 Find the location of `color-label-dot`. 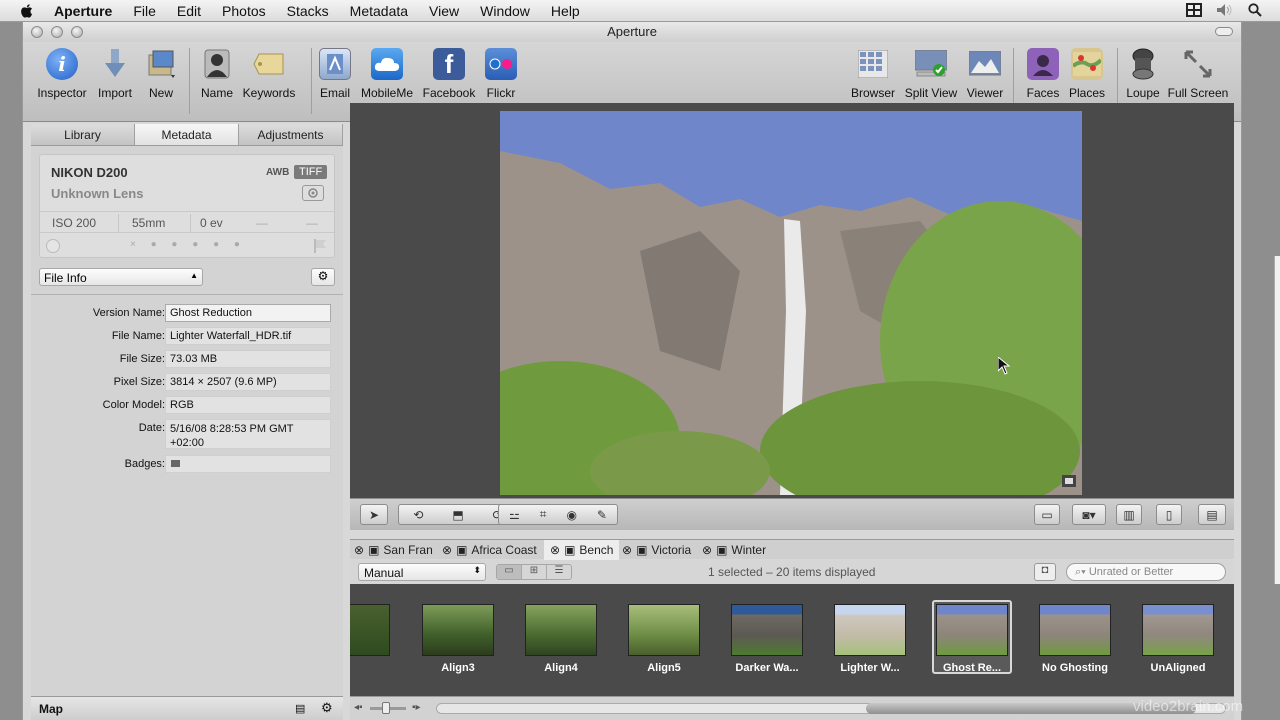

color-label-dot is located at coordinates (53, 246).